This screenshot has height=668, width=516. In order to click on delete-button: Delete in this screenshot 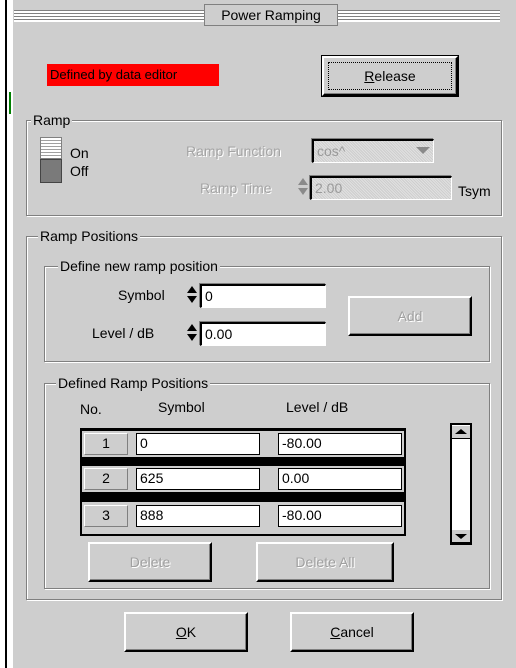, I will do `click(150, 562)`.